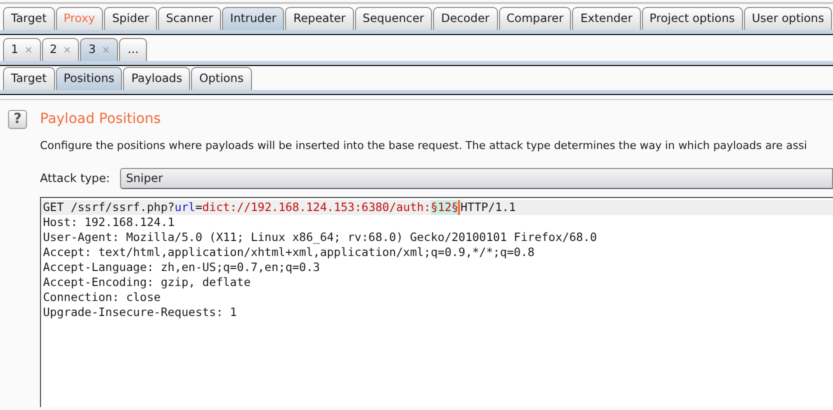  I want to click on tab: Options, so click(221, 78).